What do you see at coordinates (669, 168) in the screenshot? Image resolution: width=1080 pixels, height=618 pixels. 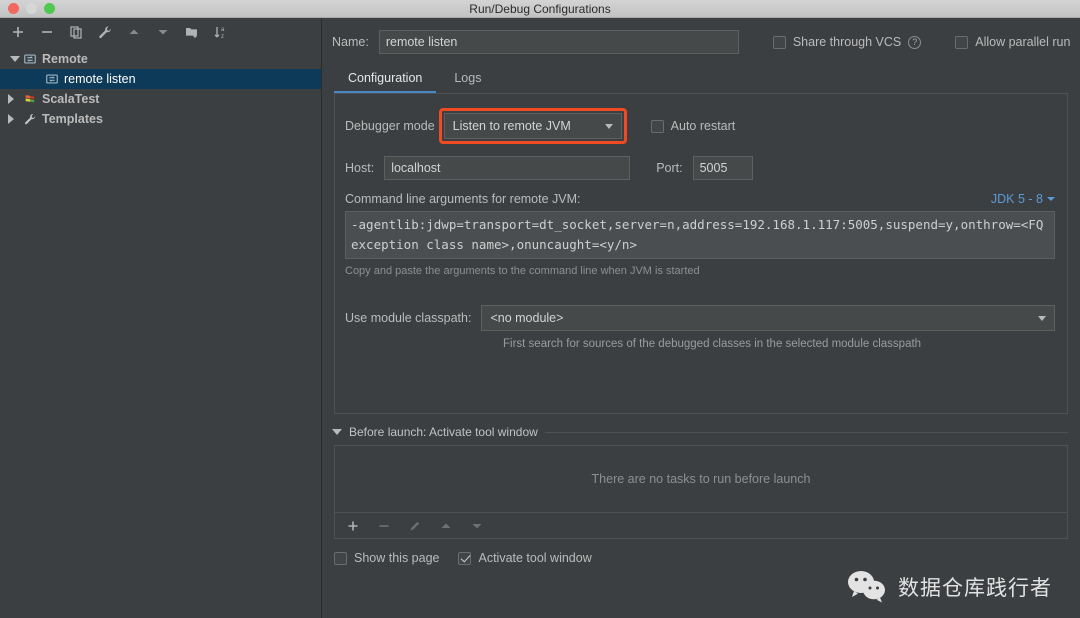 I see `port-label: Port:` at bounding box center [669, 168].